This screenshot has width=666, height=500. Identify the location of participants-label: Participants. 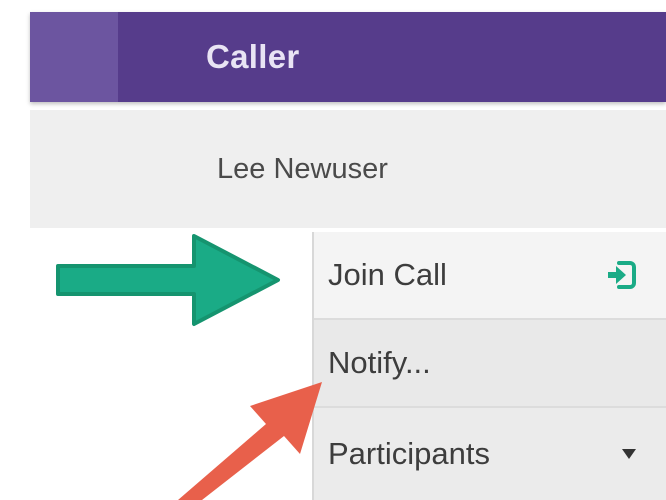
(409, 453).